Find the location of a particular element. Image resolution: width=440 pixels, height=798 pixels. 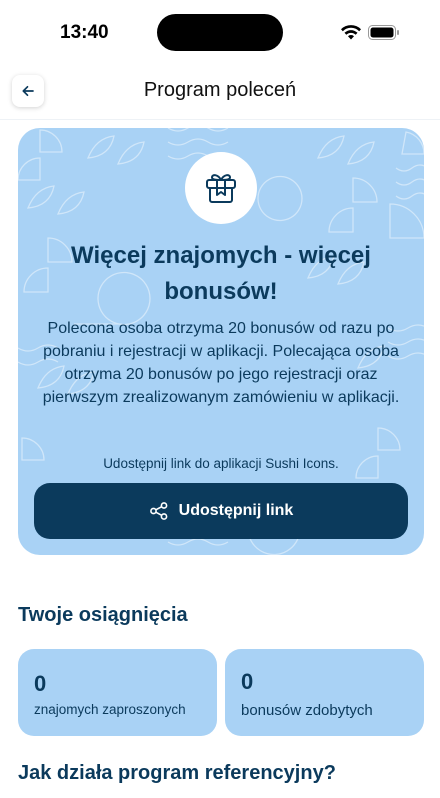

achievements-title: Twoje osiągnięcia is located at coordinates (103, 615).